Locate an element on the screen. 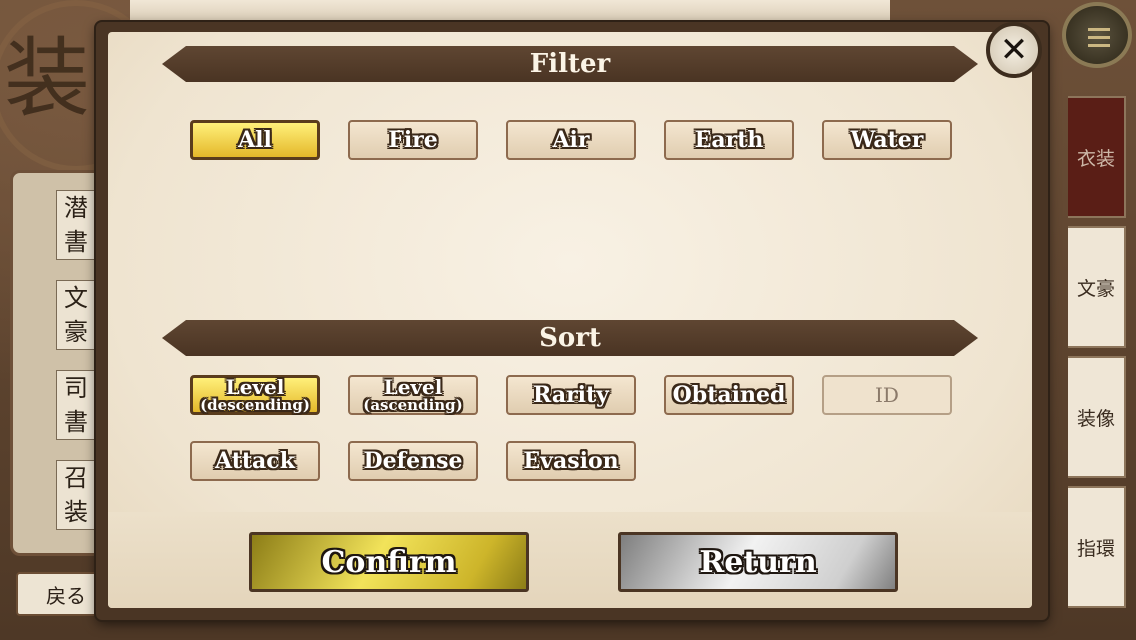  close-icon: ✕ is located at coordinates (1014, 50).